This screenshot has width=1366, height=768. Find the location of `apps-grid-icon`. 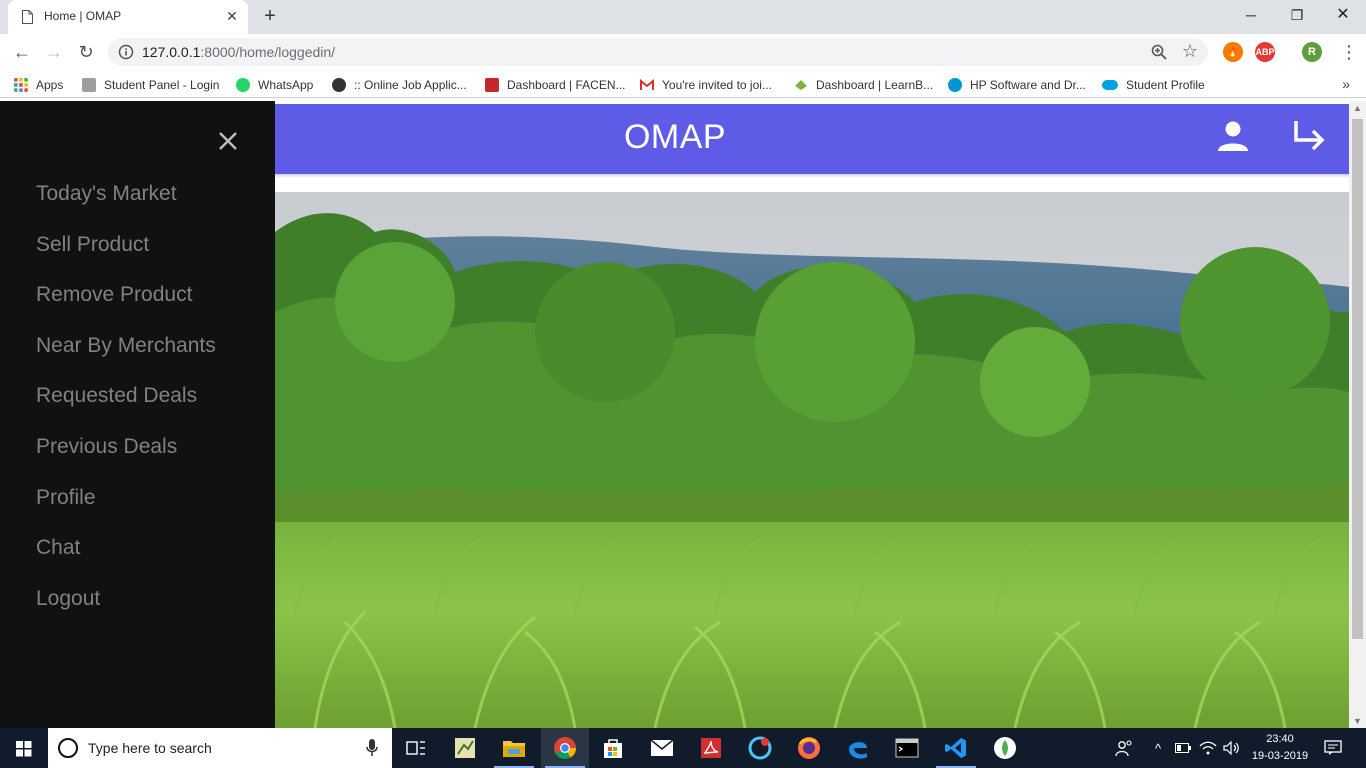

apps-grid-icon is located at coordinates (21, 85).